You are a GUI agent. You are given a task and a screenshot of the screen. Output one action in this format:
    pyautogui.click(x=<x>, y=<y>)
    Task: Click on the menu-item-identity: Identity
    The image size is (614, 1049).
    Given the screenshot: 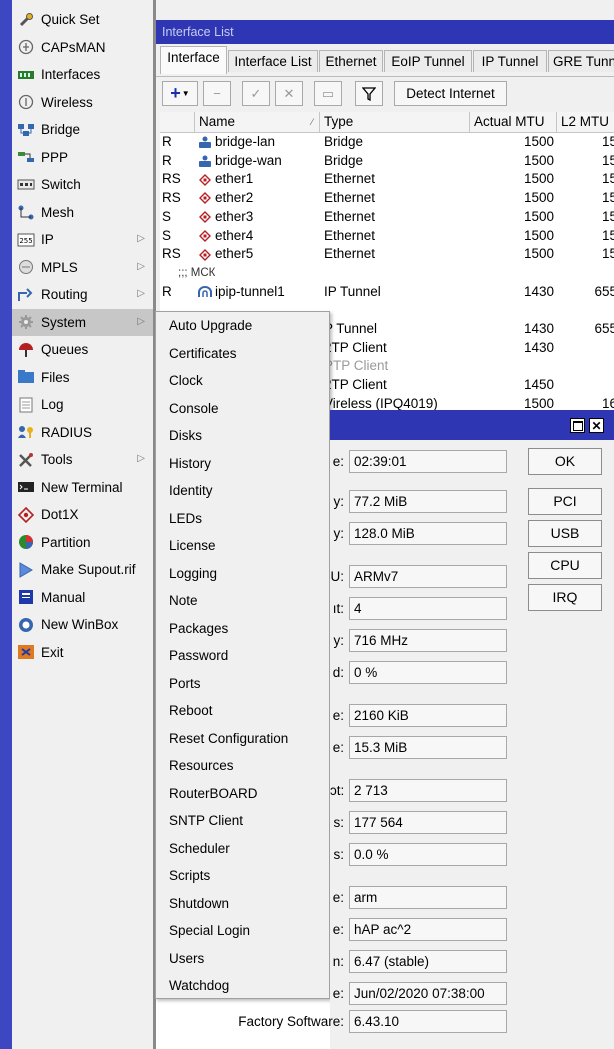 What is the action you would take?
    pyautogui.click(x=242, y=491)
    